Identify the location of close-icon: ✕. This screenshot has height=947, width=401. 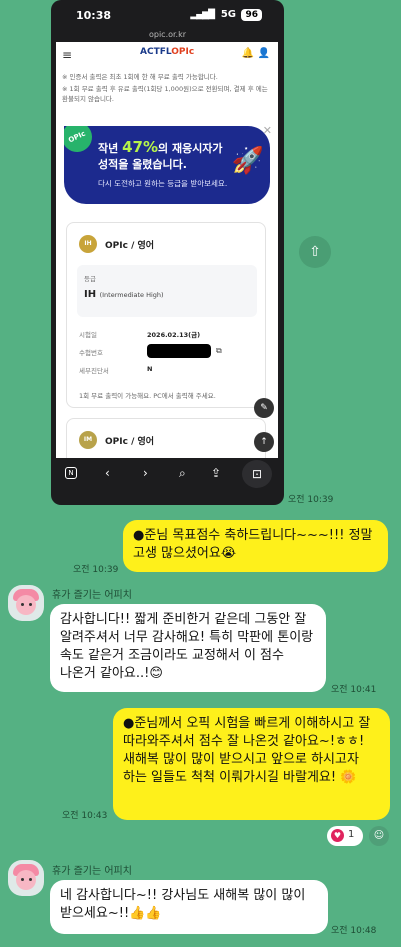
(267, 130).